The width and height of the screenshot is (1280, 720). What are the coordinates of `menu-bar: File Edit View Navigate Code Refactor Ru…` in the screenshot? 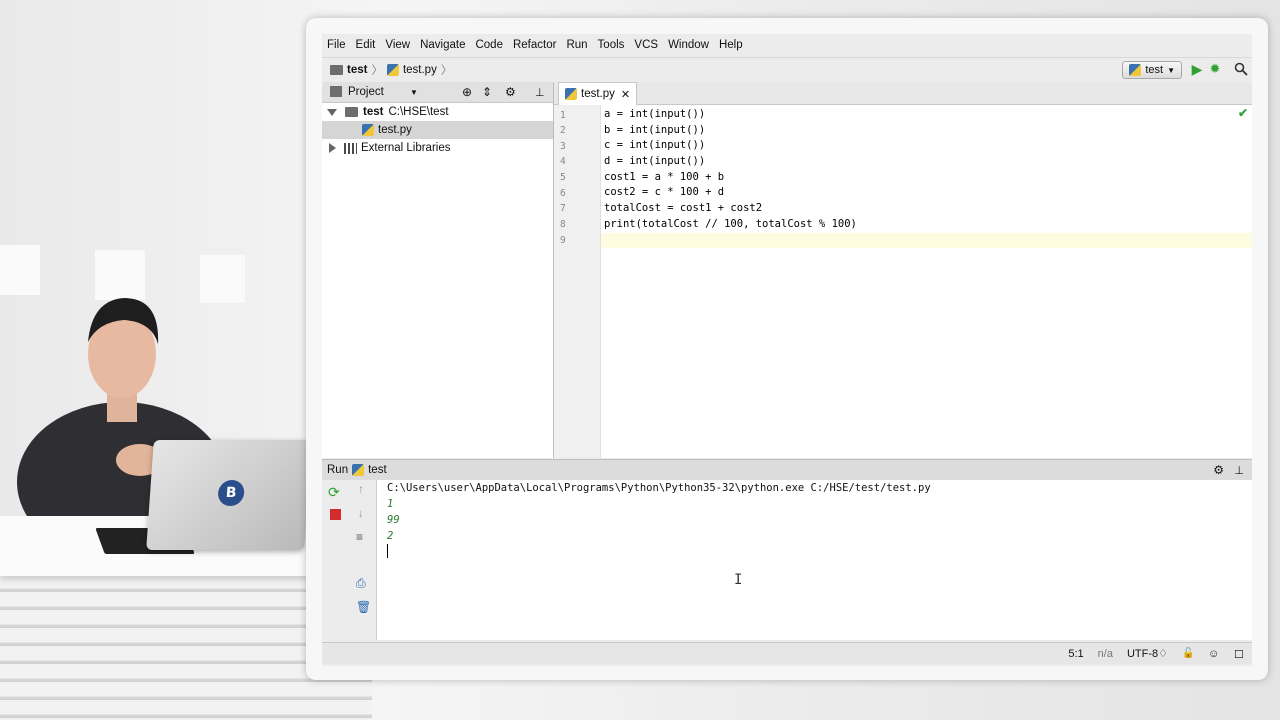 It's located at (787, 45).